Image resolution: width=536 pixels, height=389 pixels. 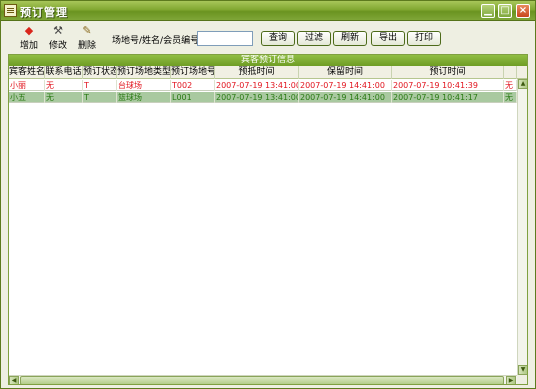 I want to click on window-title: 预订管理, so click(x=44, y=12).